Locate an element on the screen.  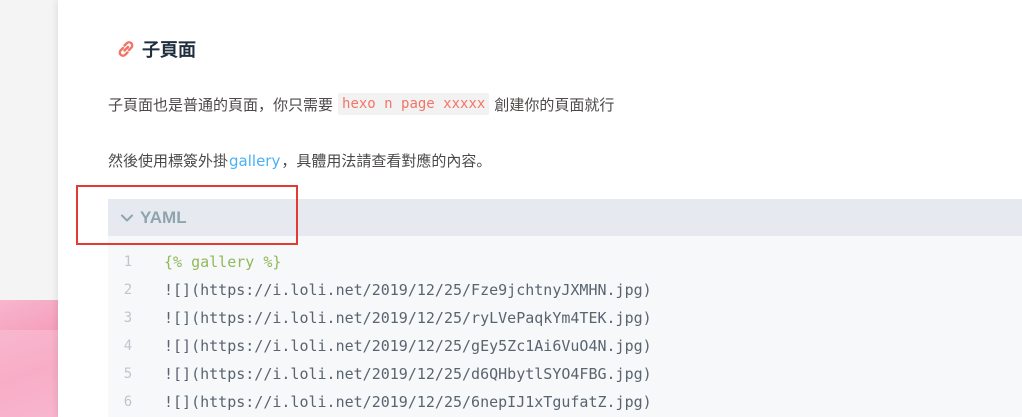
link-icon is located at coordinates (126, 49).